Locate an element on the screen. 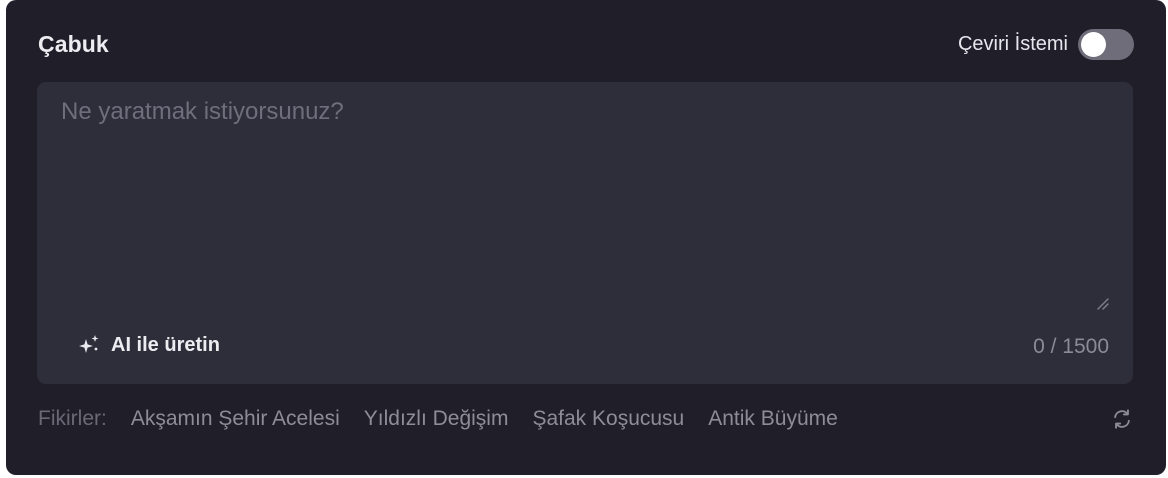  translate-prompt-toggle is located at coordinates (1106, 44).